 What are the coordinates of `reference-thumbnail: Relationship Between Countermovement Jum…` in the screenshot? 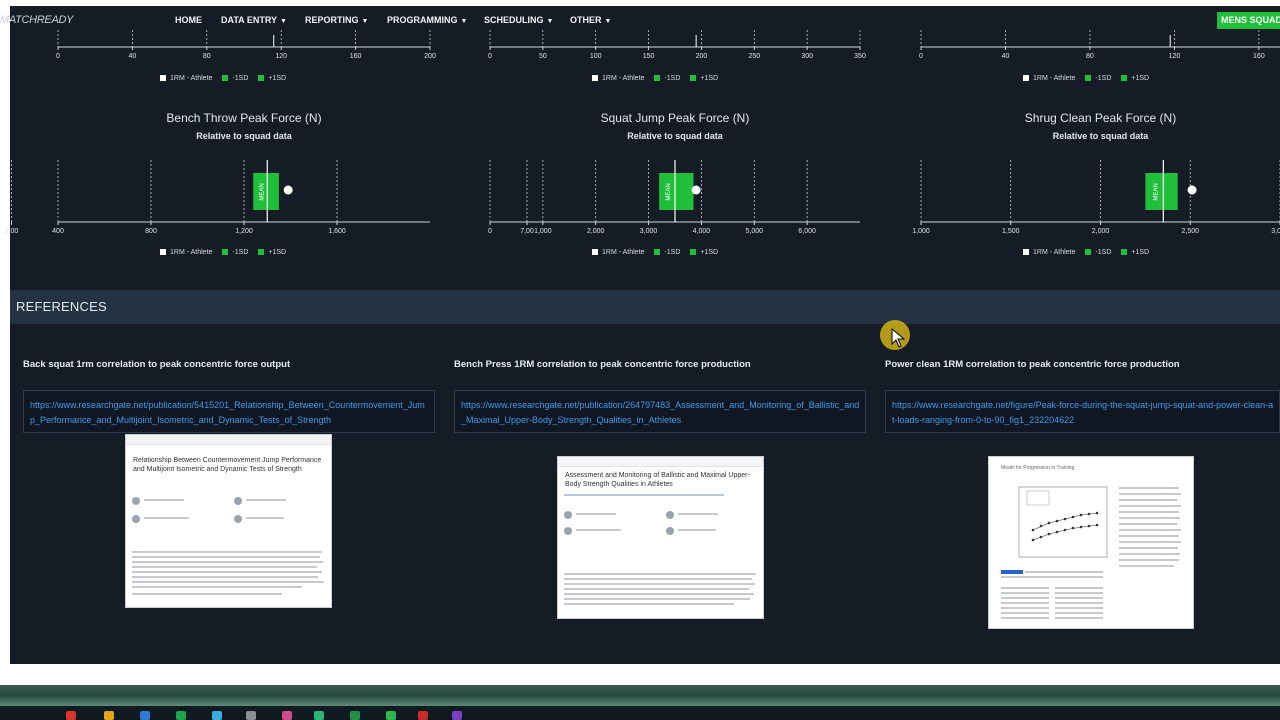 It's located at (228, 521).